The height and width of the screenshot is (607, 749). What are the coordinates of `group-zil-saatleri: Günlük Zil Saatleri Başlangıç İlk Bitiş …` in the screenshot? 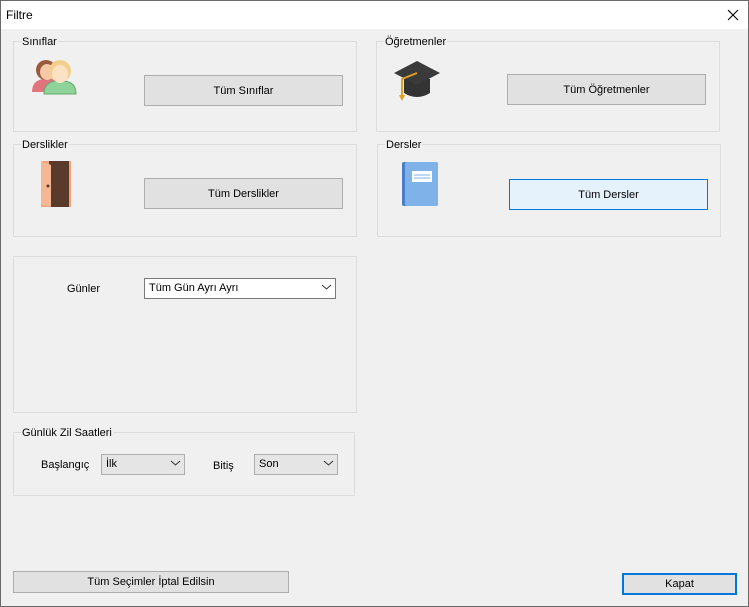 It's located at (184, 461).